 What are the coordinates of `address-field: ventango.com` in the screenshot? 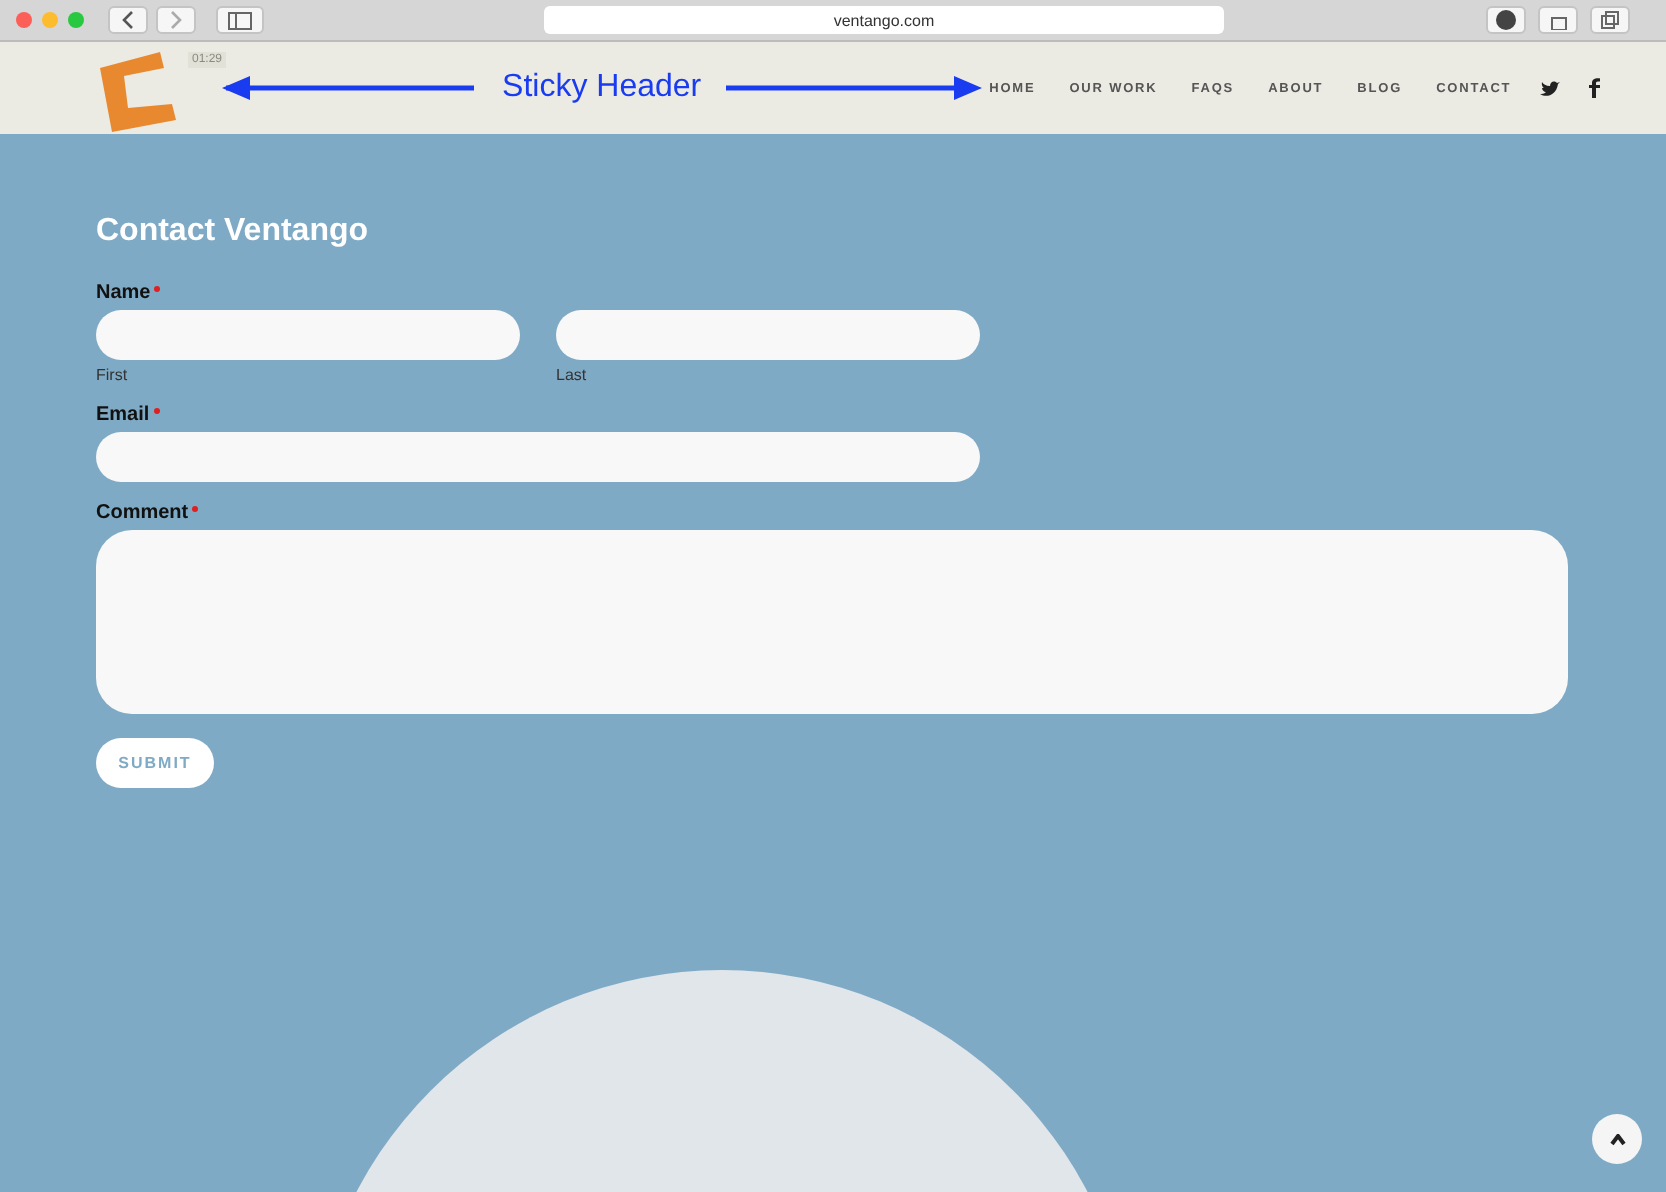 It's located at (884, 20).